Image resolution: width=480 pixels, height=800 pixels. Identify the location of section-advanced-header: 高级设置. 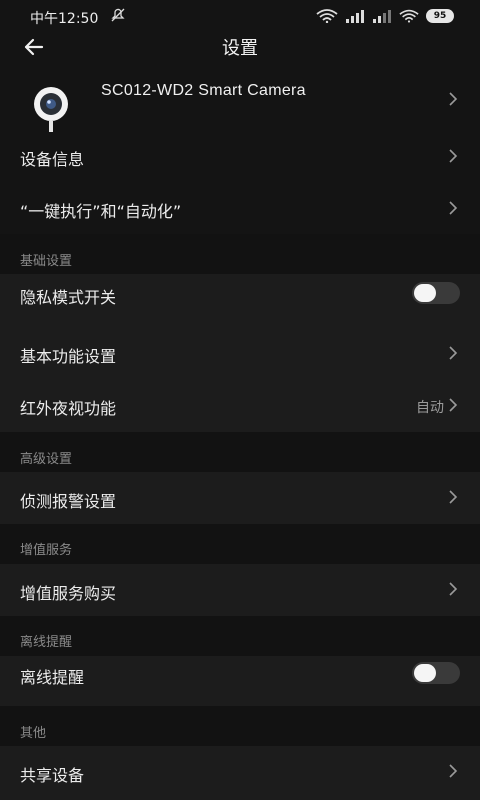
(240, 452).